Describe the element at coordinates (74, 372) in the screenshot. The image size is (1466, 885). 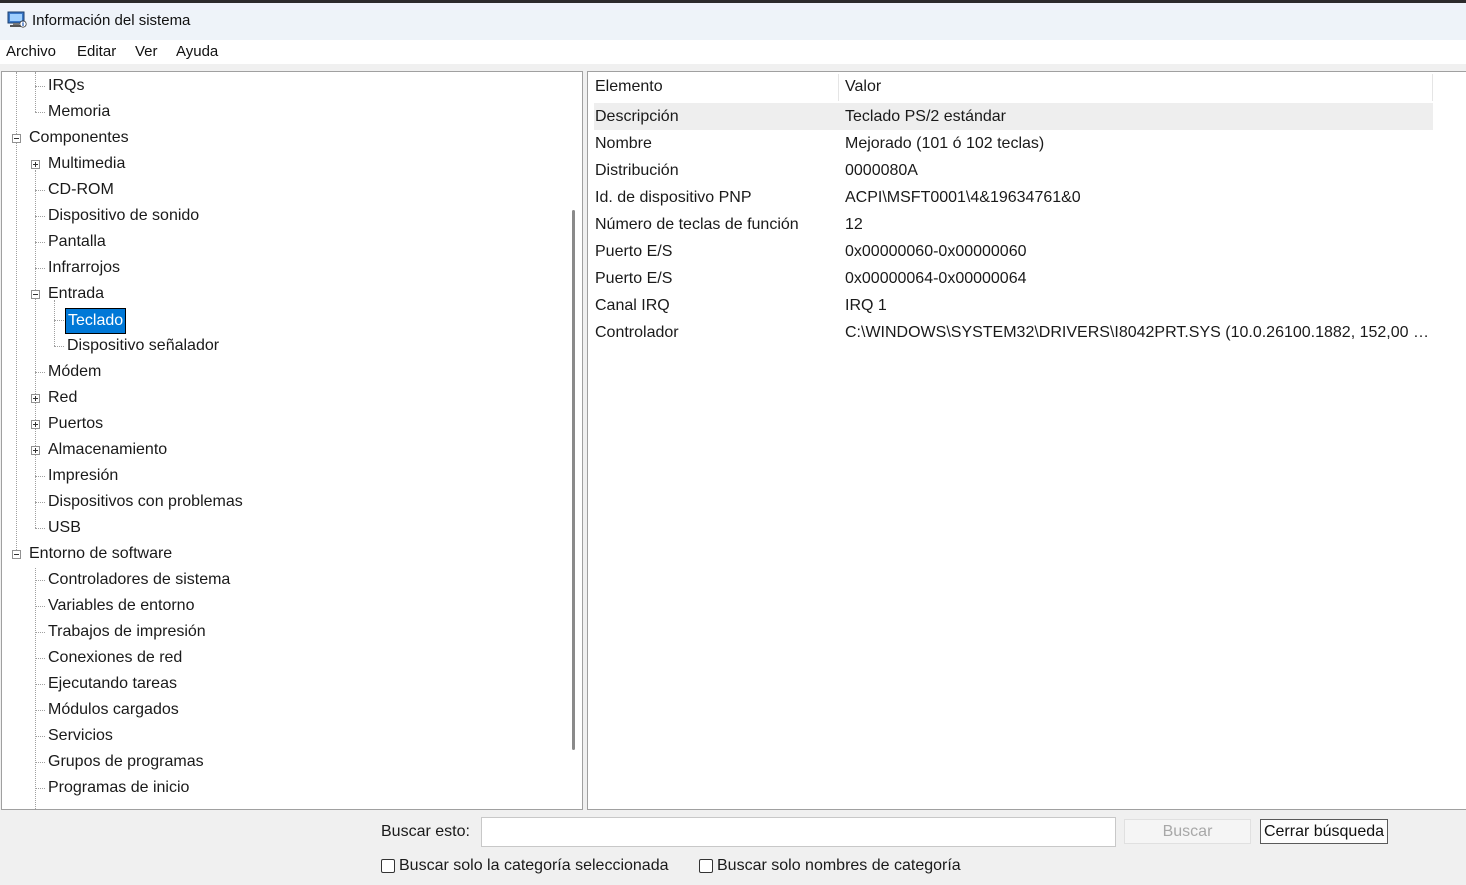
I see `tree-item-label: Módem` at that location.